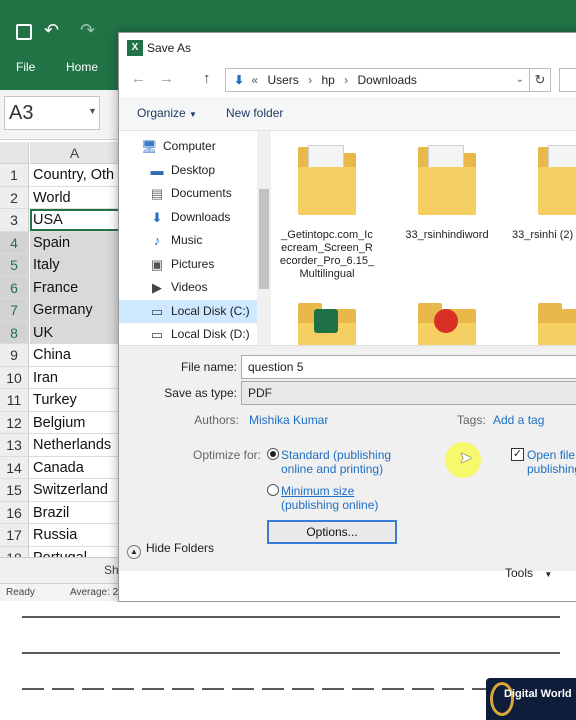 The height and width of the screenshot is (720, 576). What do you see at coordinates (75, 378) in the screenshot?
I see `cell: Iran` at bounding box center [75, 378].